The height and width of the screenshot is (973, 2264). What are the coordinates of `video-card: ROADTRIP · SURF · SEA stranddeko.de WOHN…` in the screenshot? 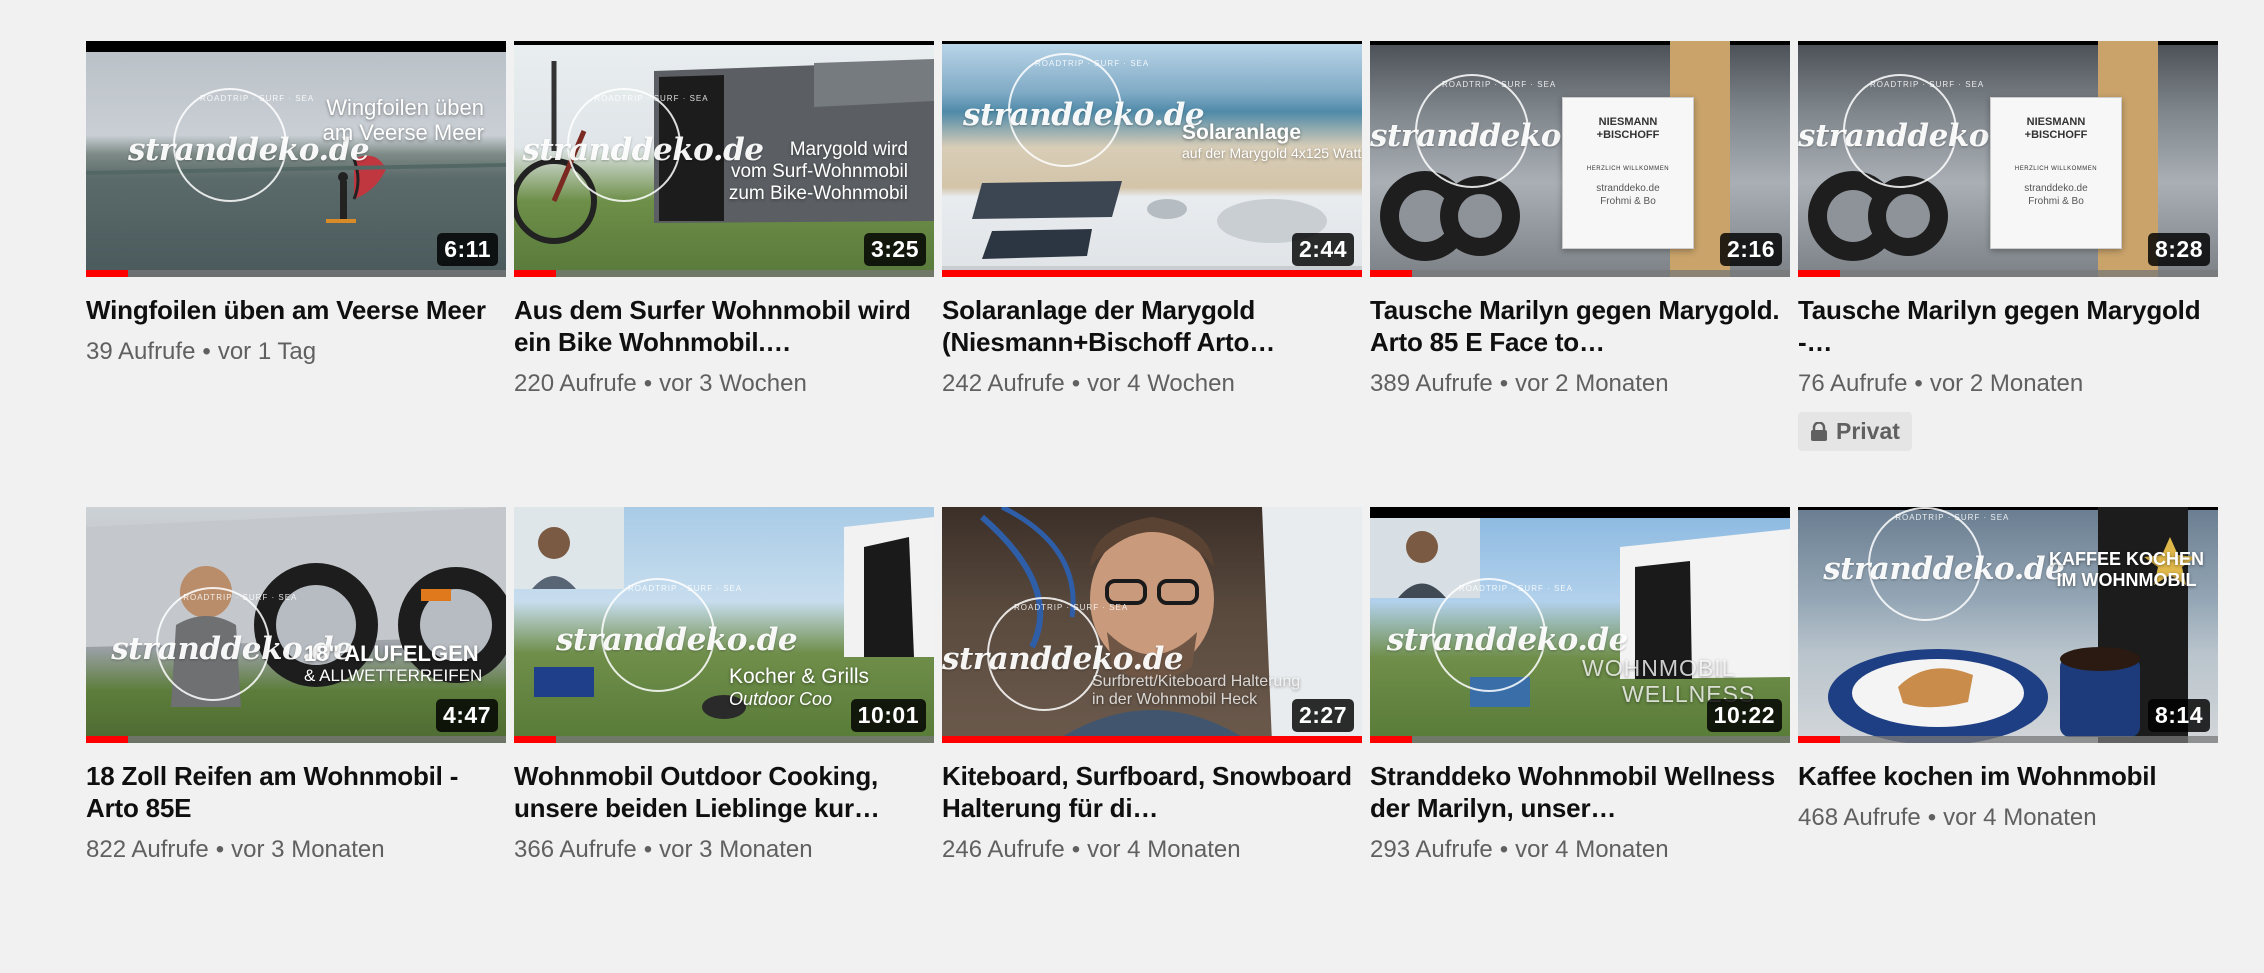 It's located at (1580, 740).